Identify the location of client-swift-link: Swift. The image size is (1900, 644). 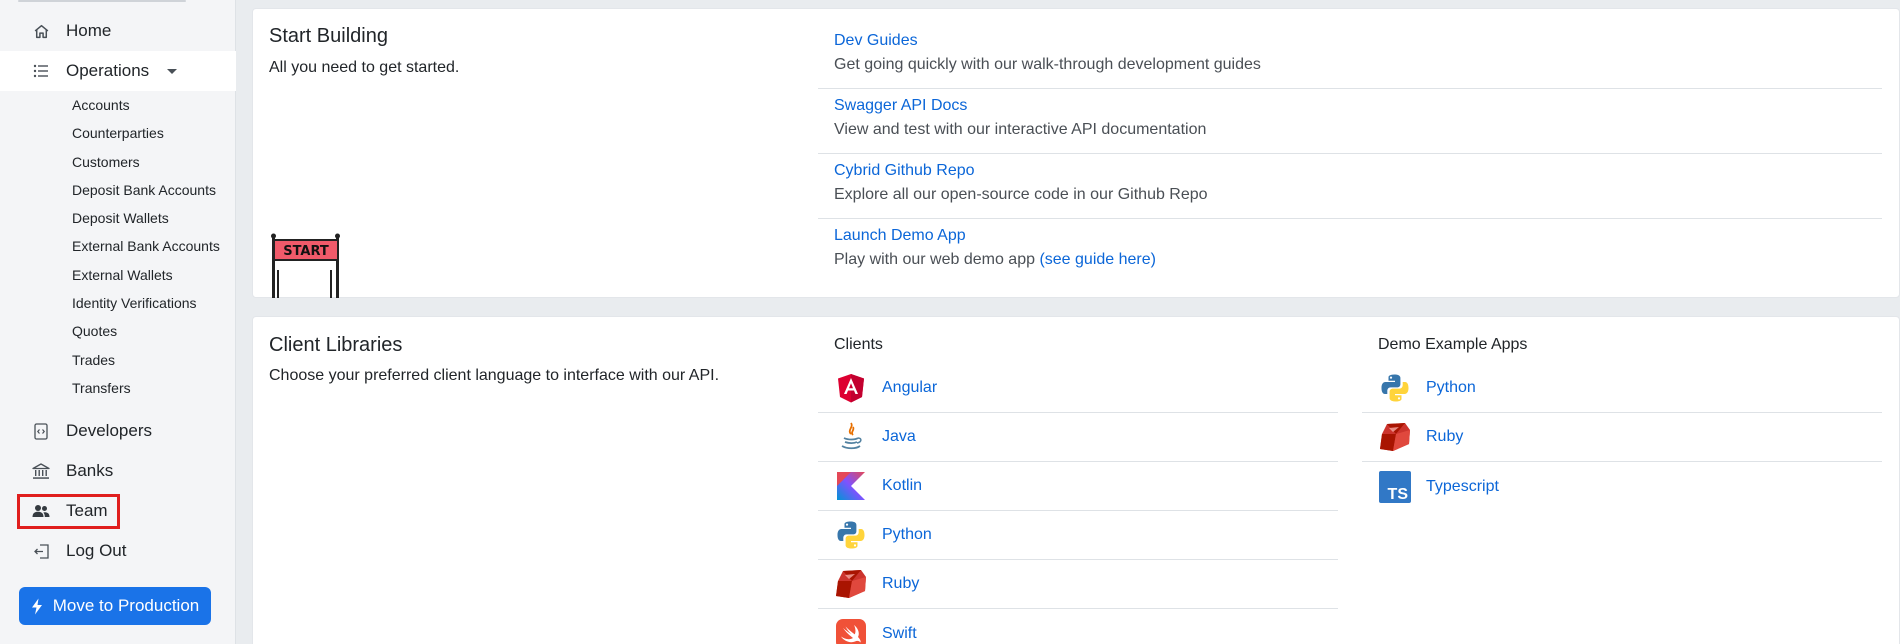
(899, 634).